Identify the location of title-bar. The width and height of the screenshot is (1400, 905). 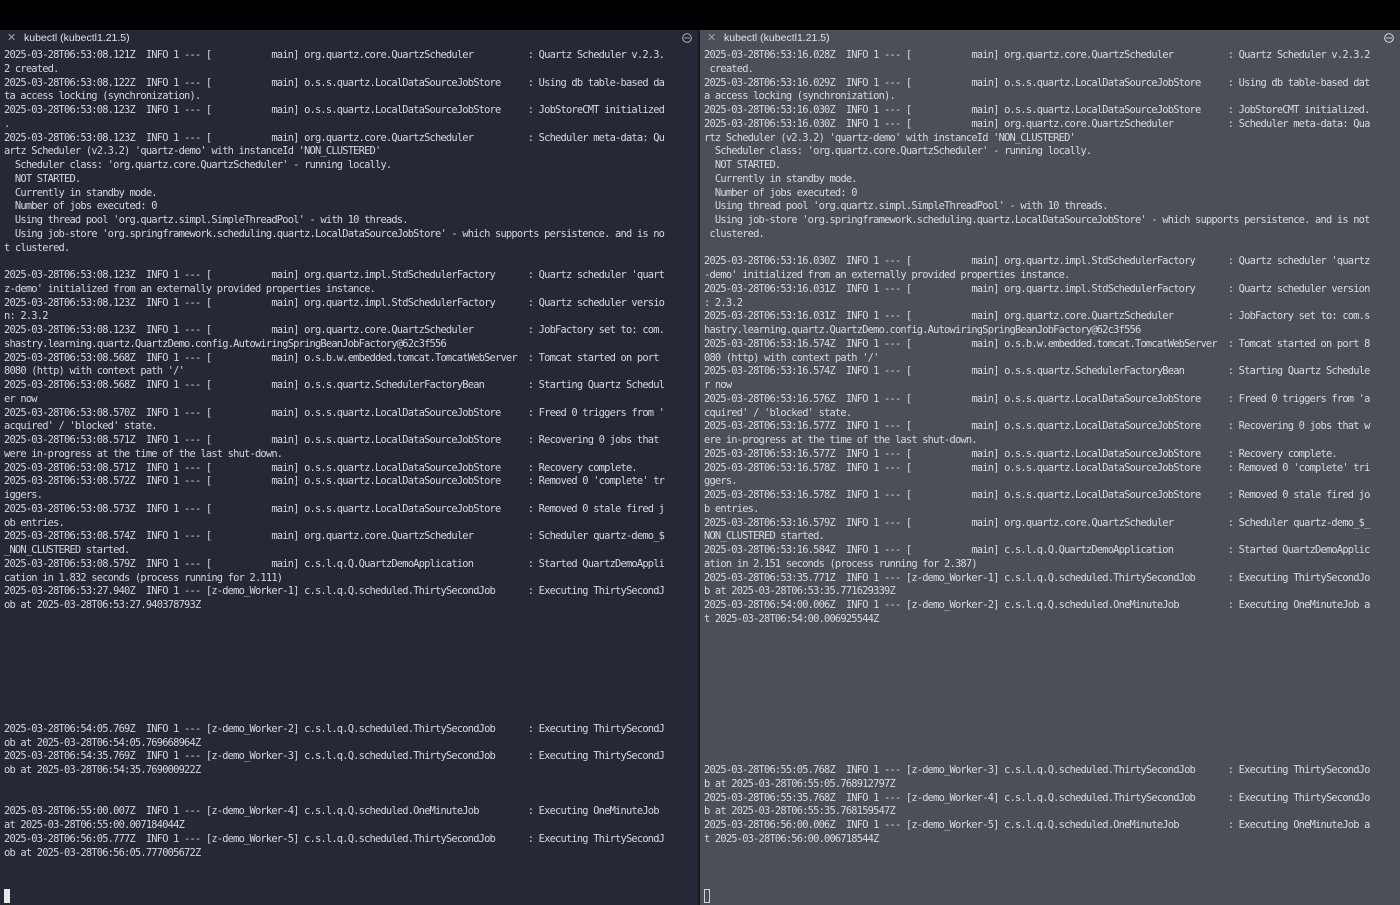
(700, 15).